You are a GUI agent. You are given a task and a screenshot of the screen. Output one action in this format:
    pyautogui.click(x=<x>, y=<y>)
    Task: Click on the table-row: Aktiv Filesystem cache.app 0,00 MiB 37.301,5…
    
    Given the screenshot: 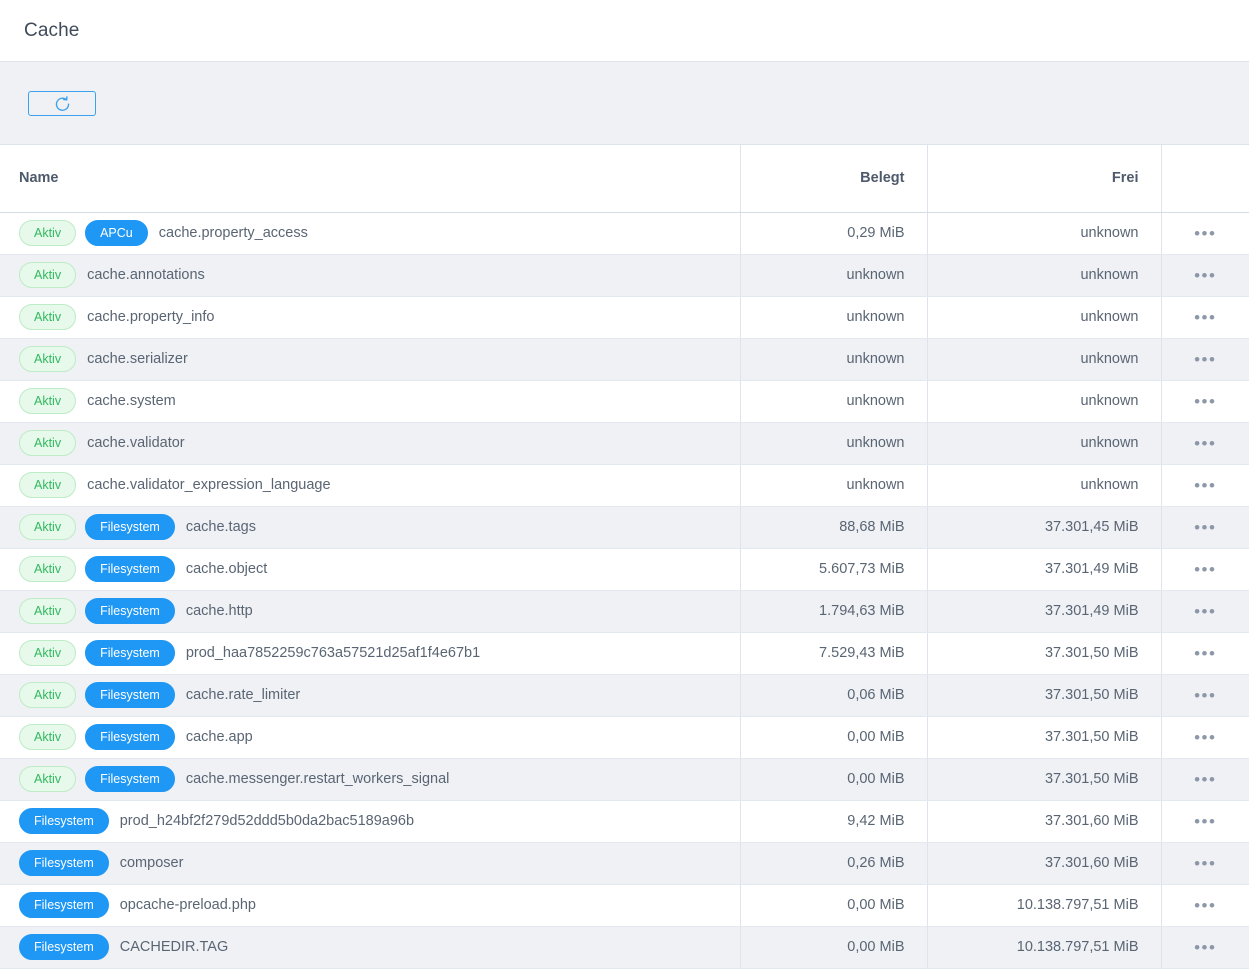 What is the action you would take?
    pyautogui.click(x=624, y=737)
    